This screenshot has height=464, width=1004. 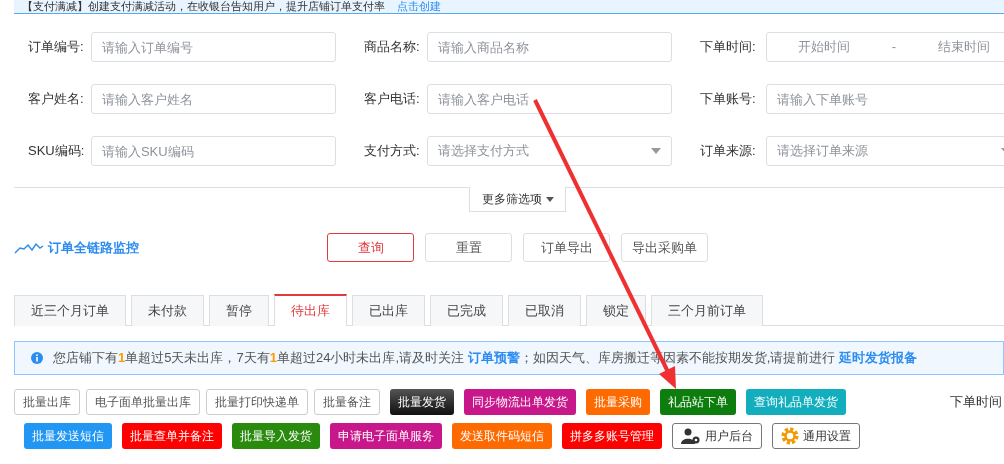 What do you see at coordinates (664, 247) in the screenshot?
I see `action-button: 导出采购单` at bounding box center [664, 247].